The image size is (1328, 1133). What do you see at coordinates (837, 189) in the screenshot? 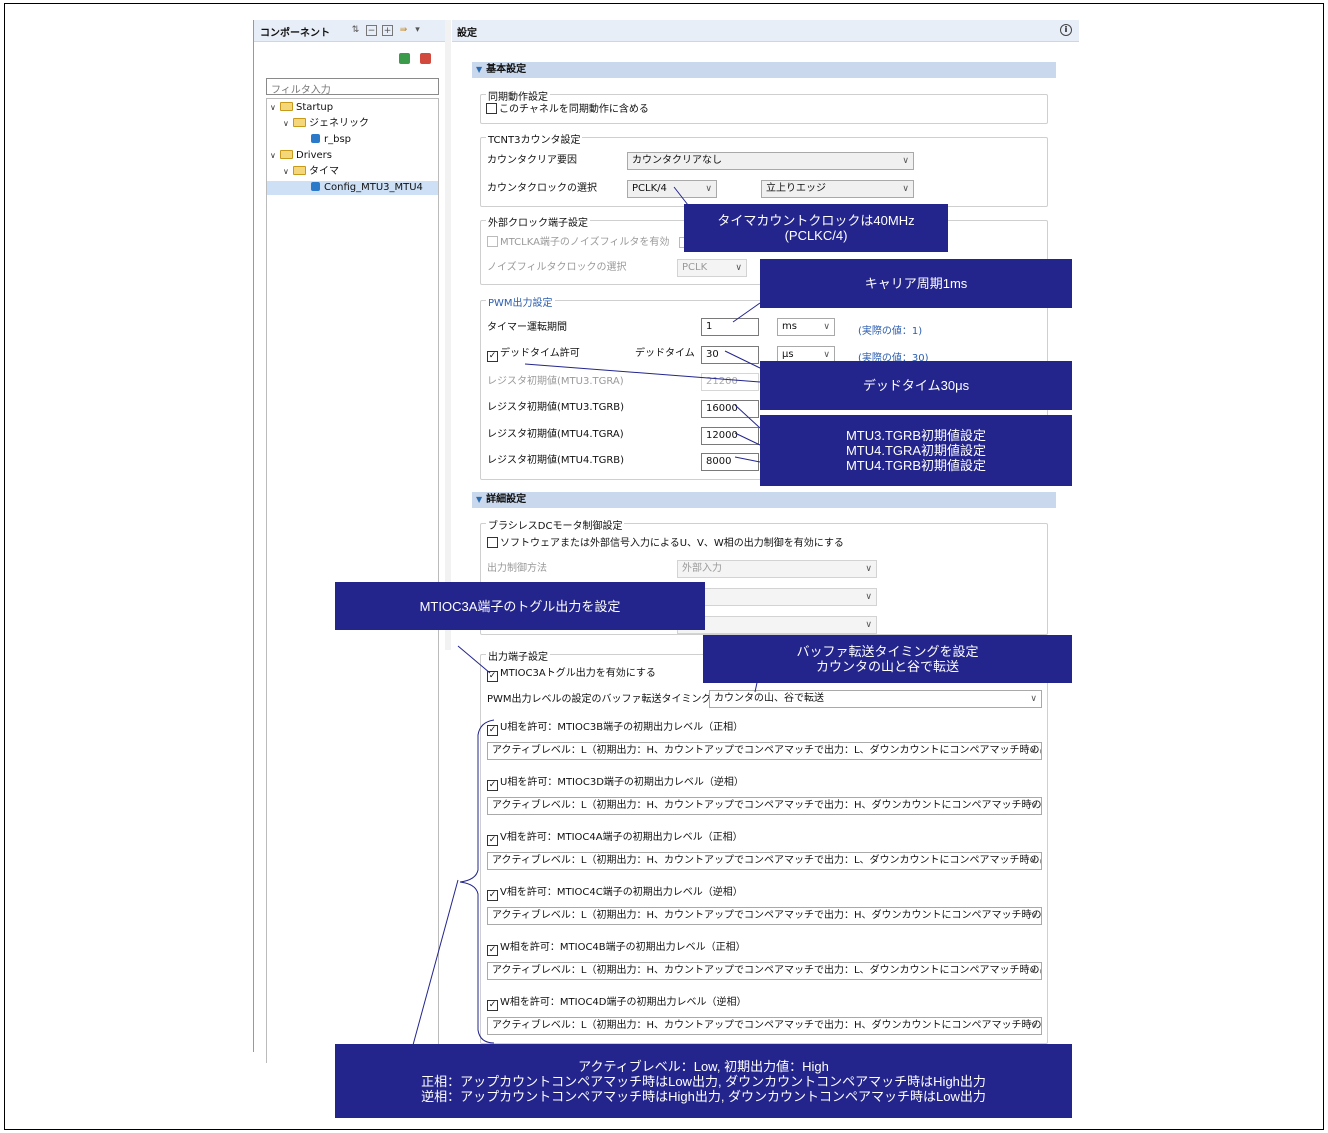
I see `edge-select: 立上りエッジ ∨` at bounding box center [837, 189].